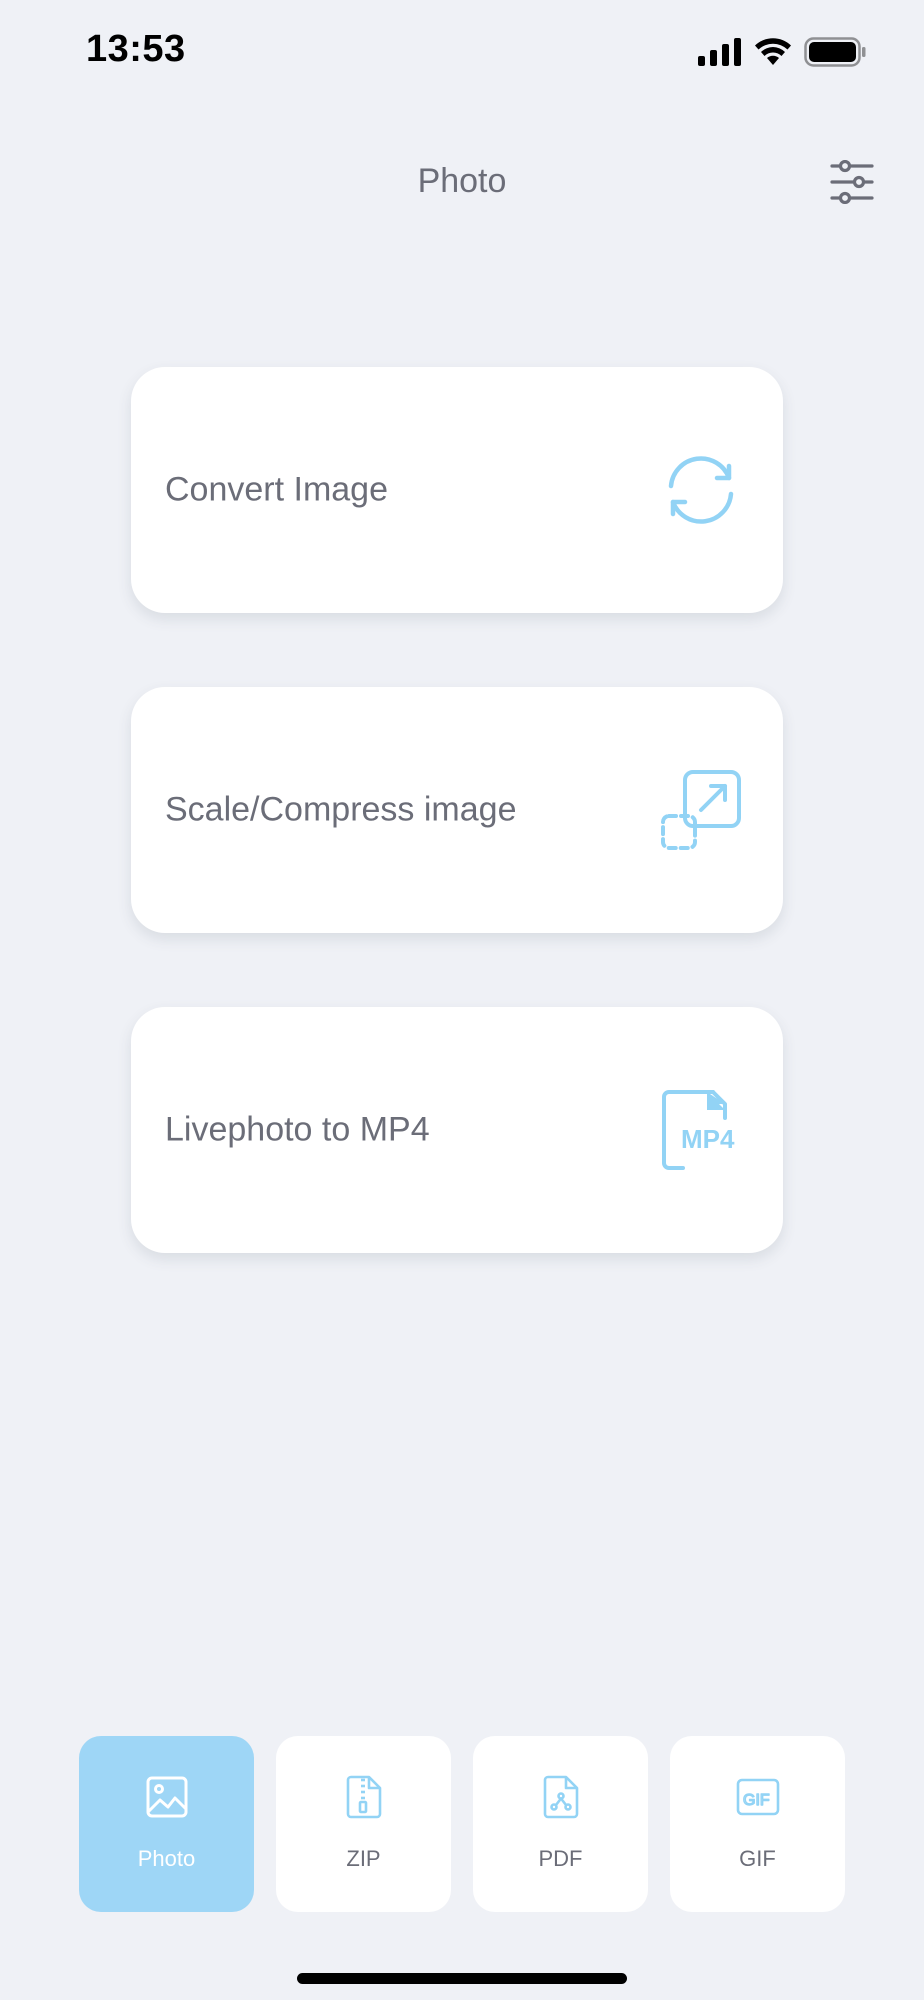  I want to click on tab-zip: ZIP, so click(363, 1824).